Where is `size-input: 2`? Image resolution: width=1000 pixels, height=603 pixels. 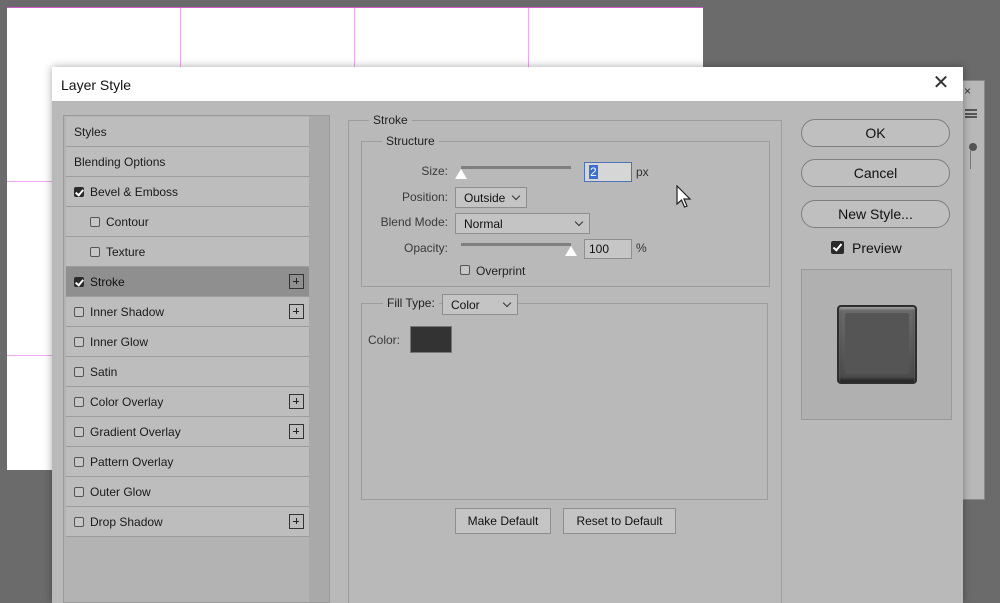
size-input: 2 is located at coordinates (608, 172).